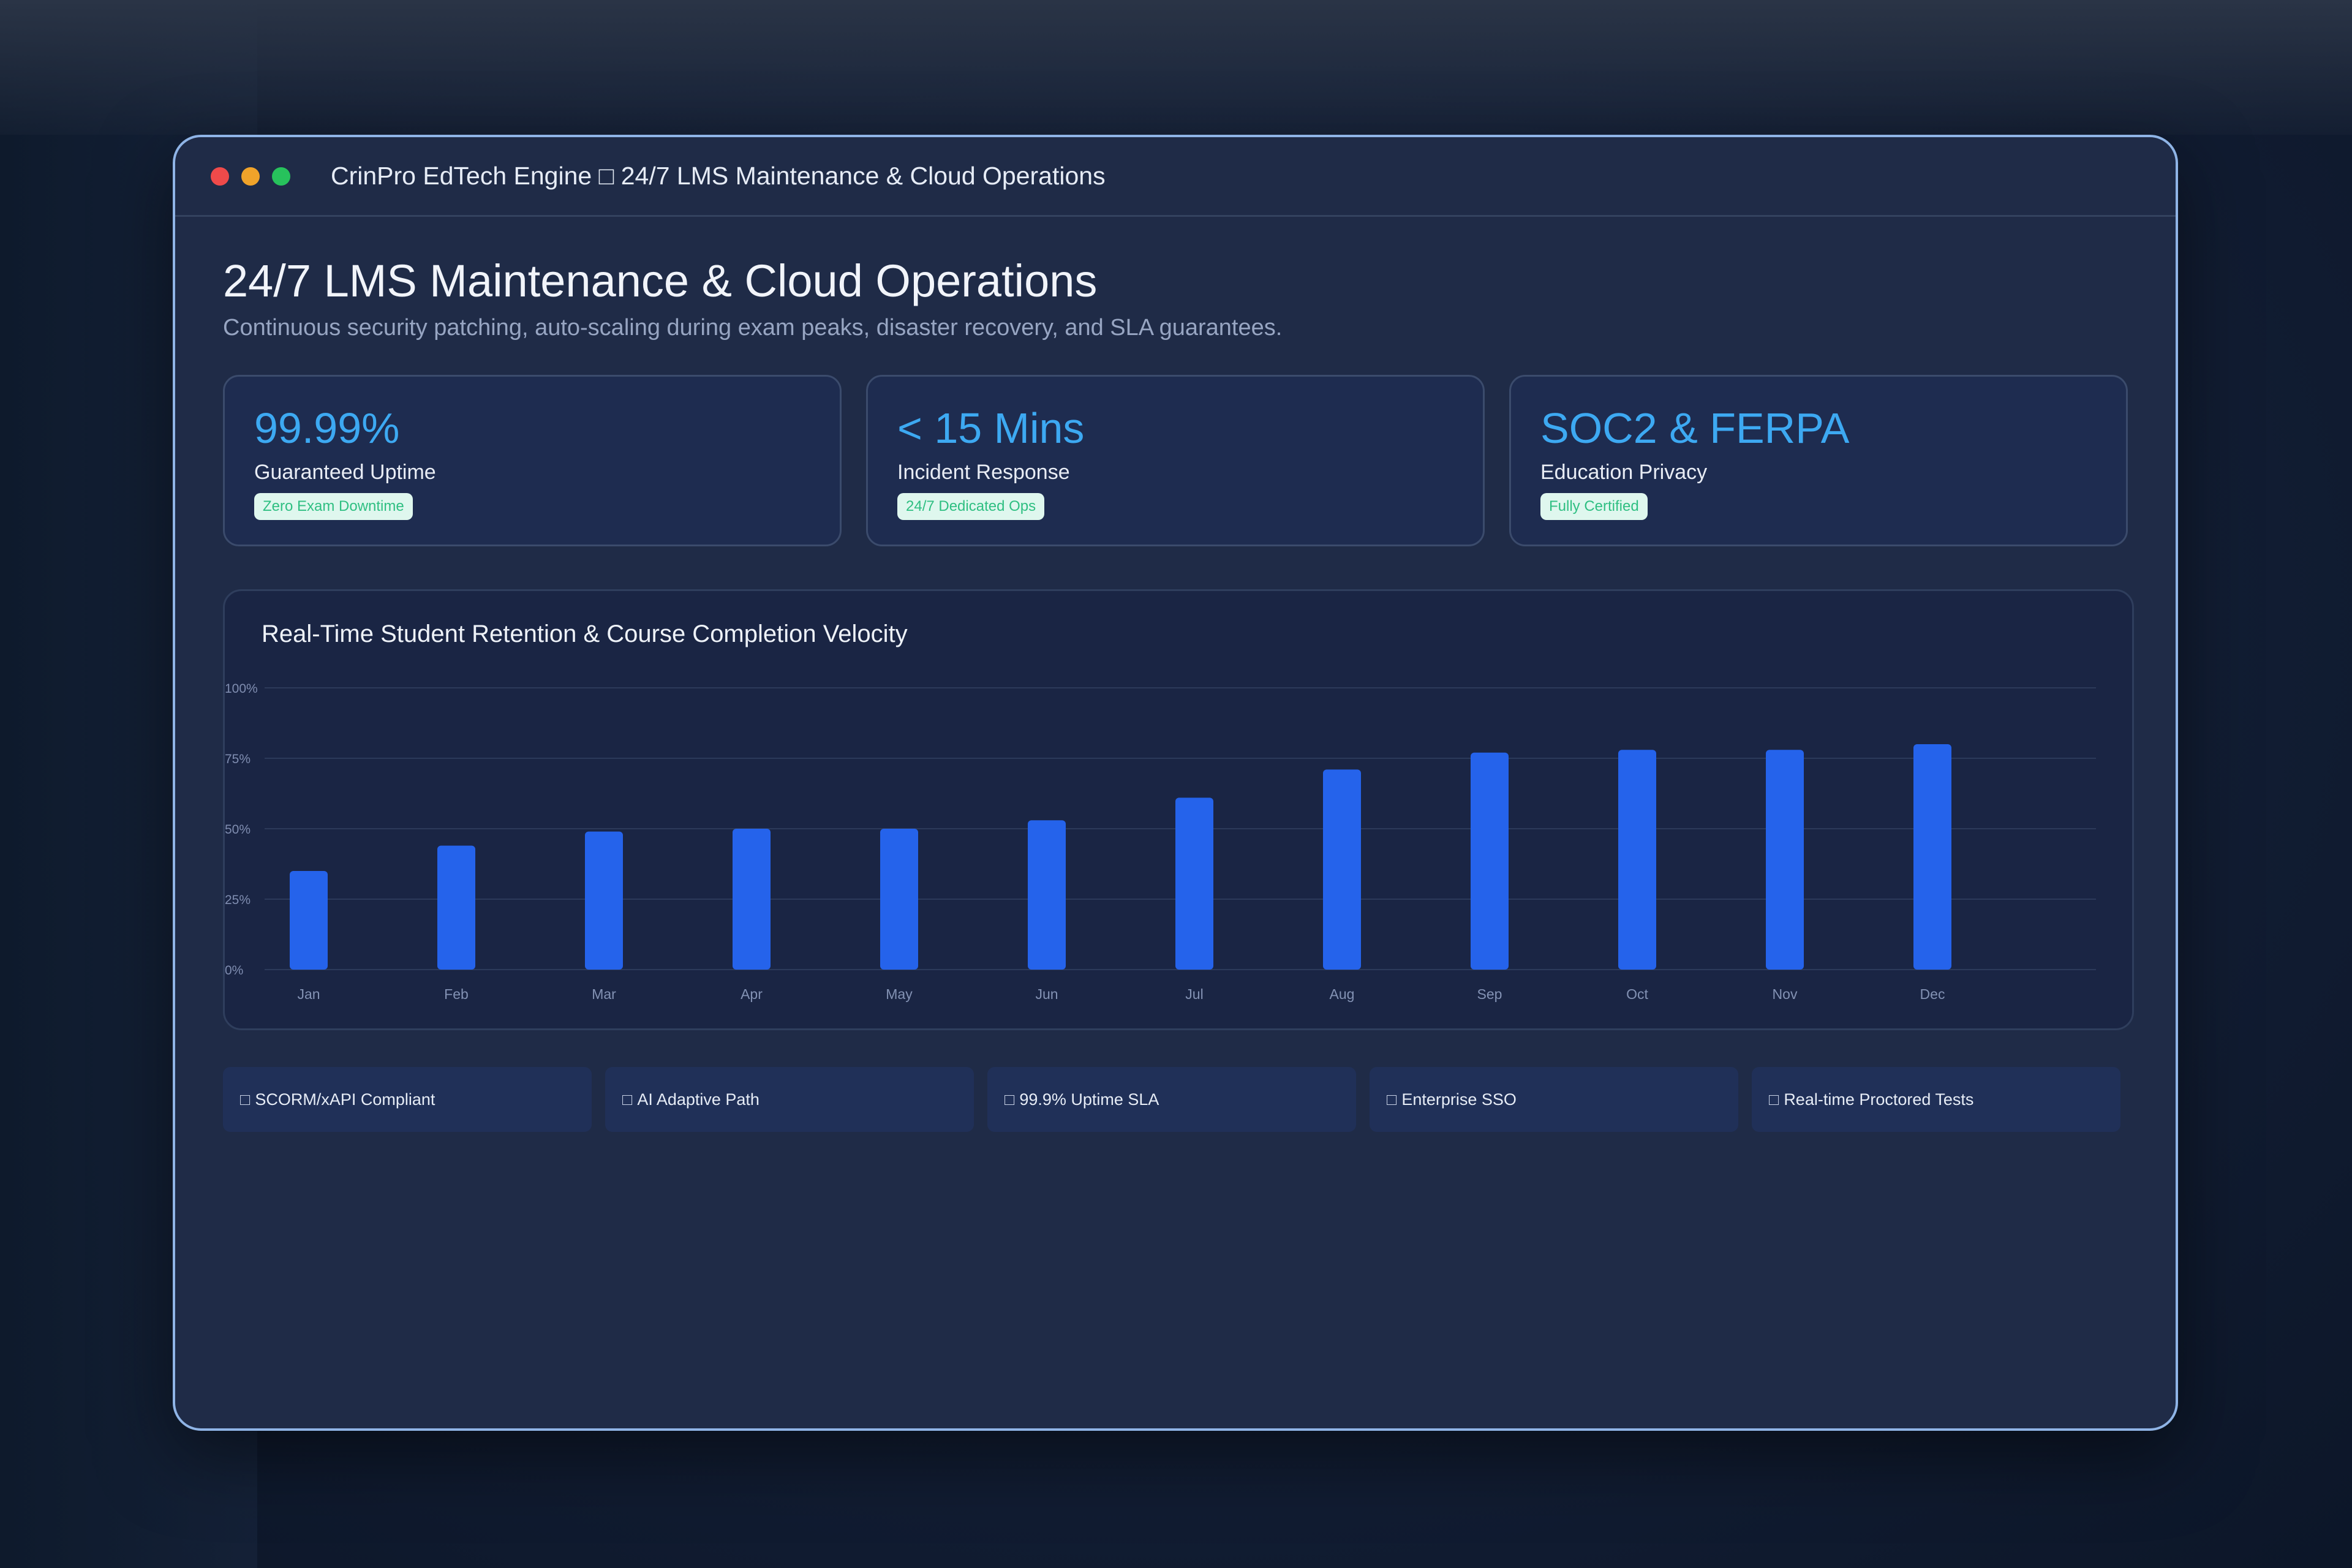 This screenshot has width=2352, height=1568. What do you see at coordinates (1089, 1099) in the screenshot?
I see `feature-label: 99.9% Uptime SLA` at bounding box center [1089, 1099].